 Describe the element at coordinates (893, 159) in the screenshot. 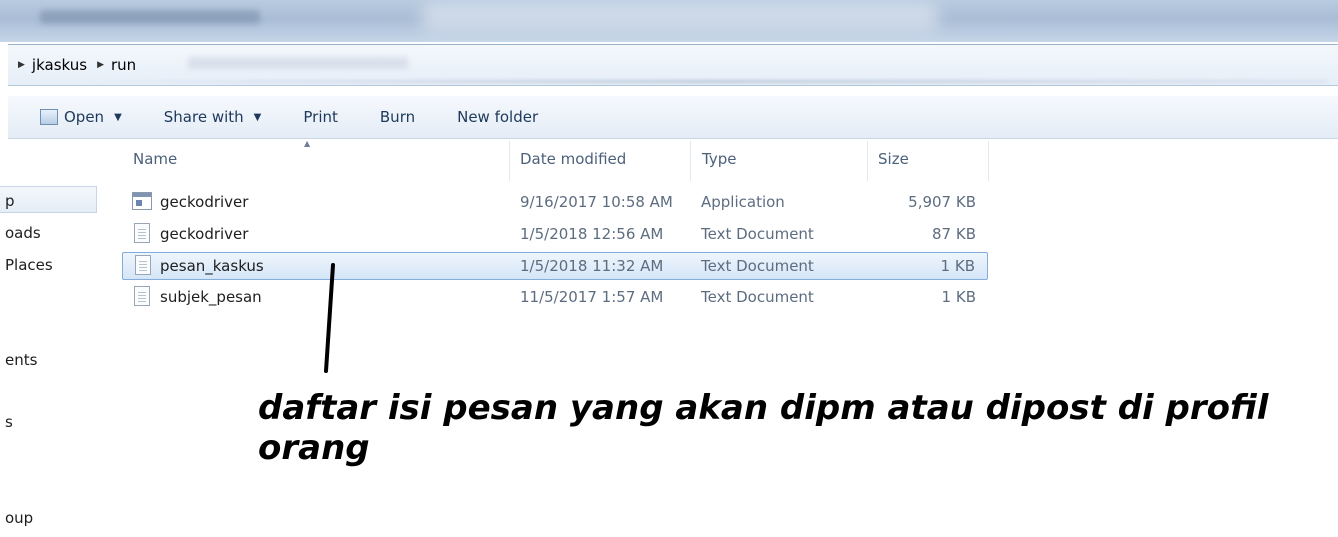

I see `column-header-size: Size` at that location.